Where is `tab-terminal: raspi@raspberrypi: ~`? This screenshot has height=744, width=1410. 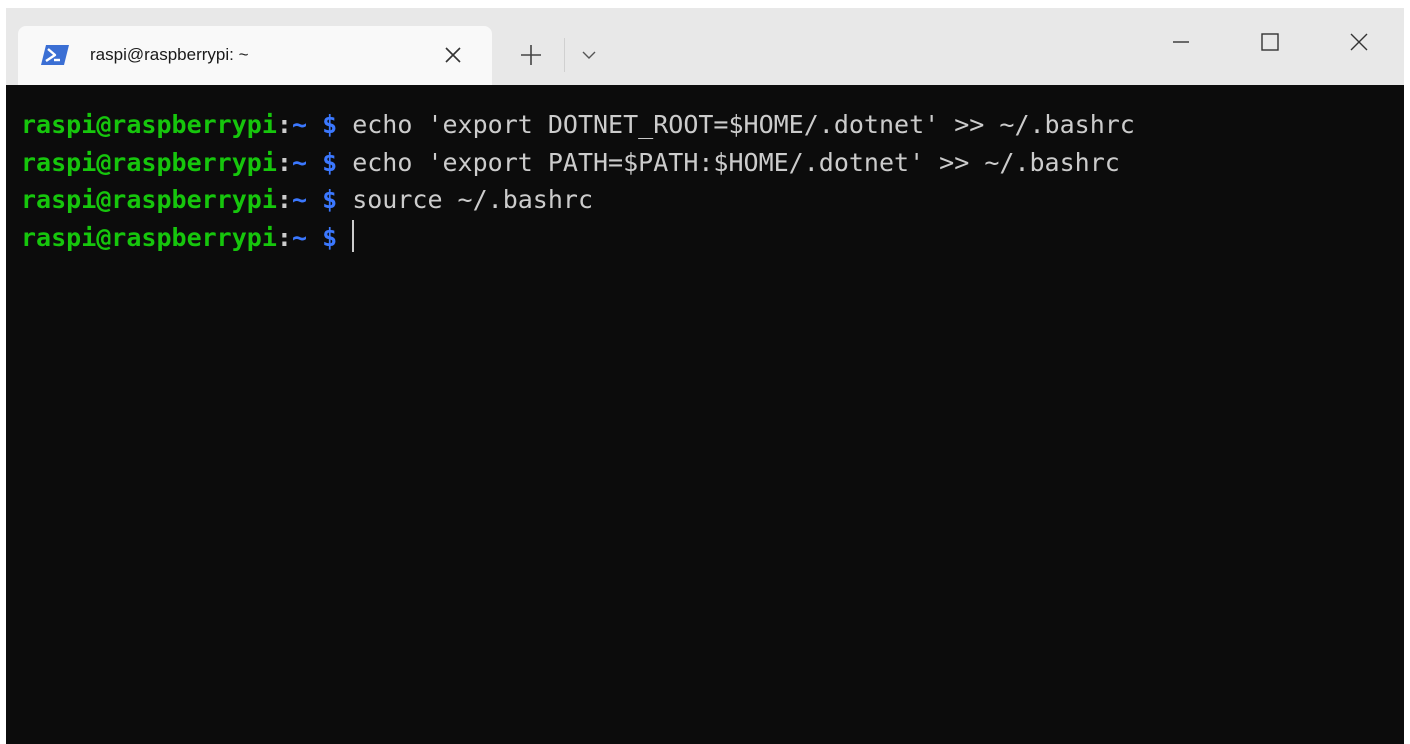 tab-terminal: raspi@raspberrypi: ~ is located at coordinates (255, 55).